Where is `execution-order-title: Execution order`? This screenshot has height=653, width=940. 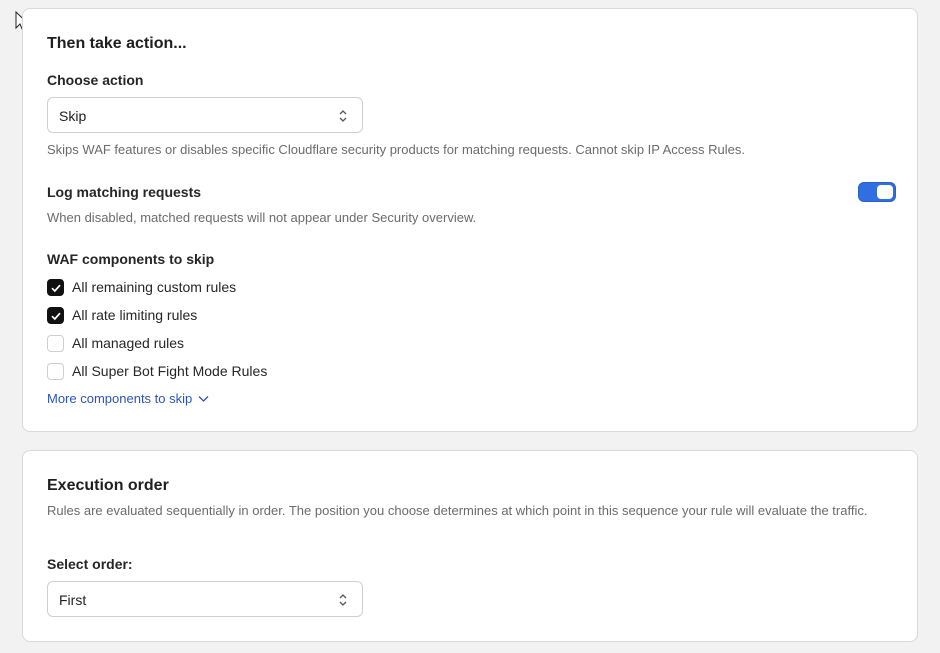
execution-order-title: Execution order is located at coordinates (108, 485).